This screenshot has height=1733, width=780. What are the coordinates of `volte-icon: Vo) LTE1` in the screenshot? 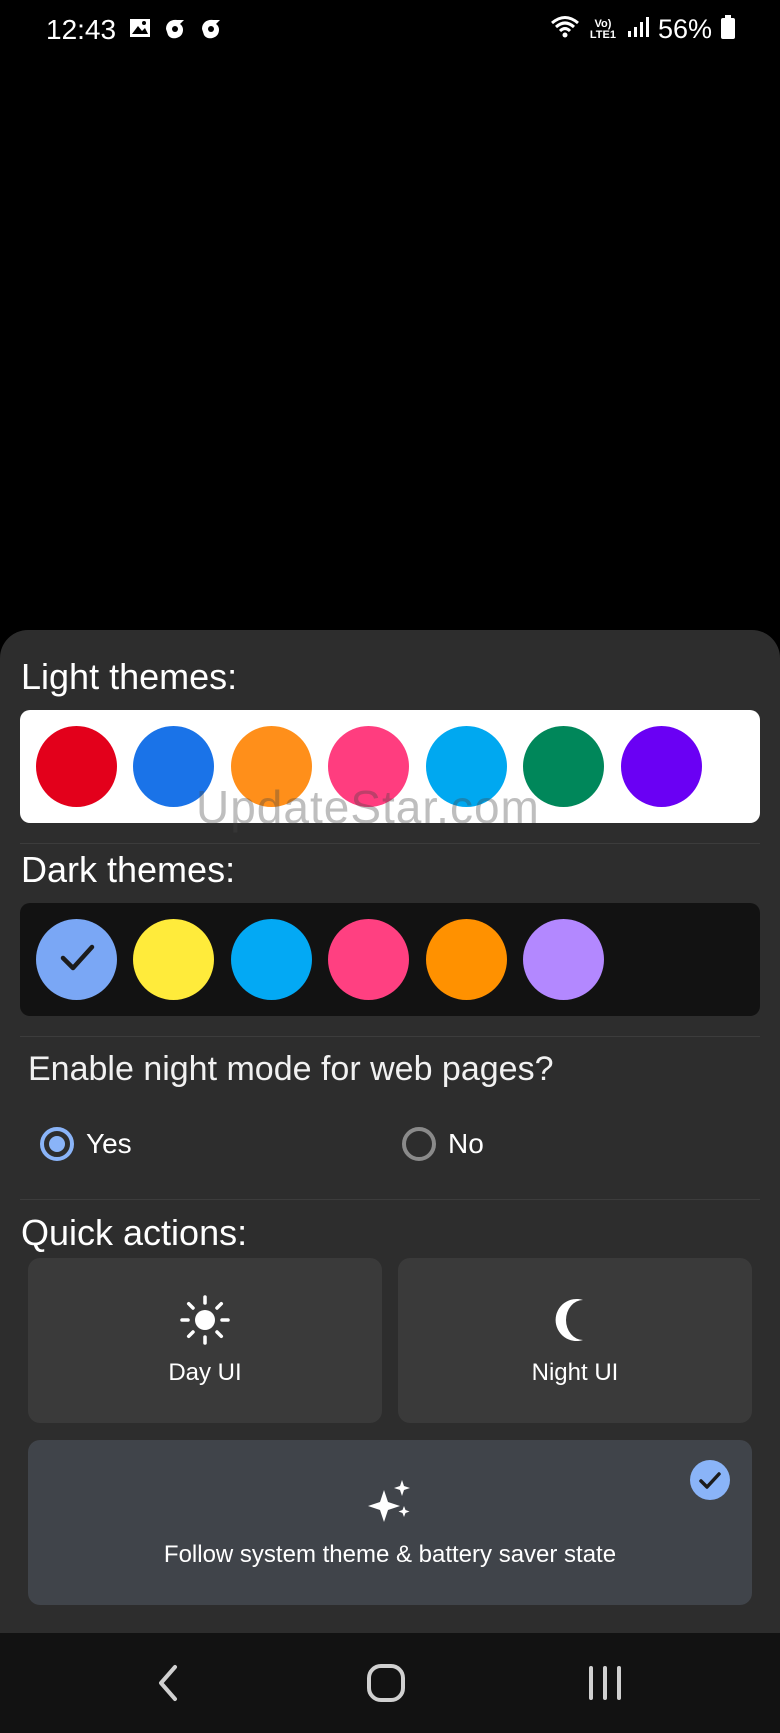 It's located at (602, 29).